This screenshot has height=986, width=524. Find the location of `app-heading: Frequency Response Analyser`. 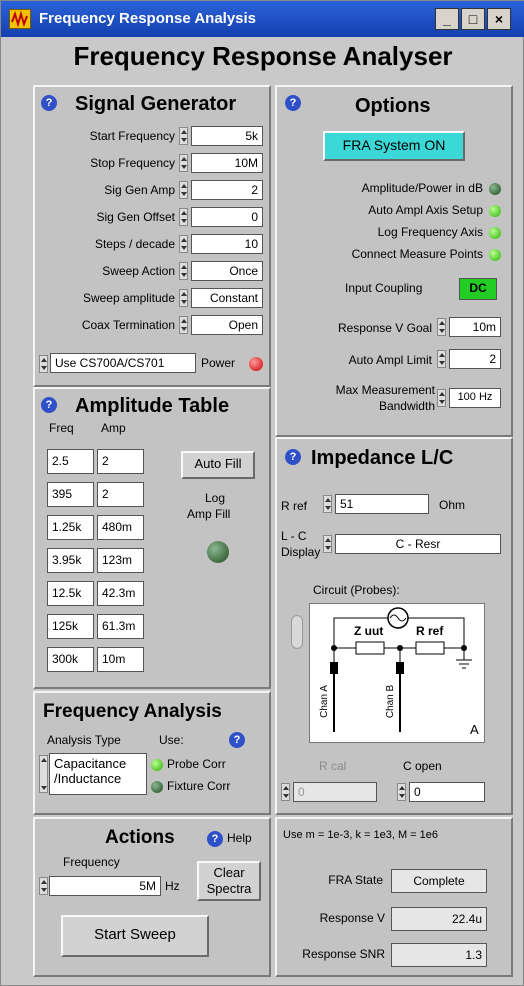

app-heading: Frequency Response Analyser is located at coordinates (263, 56).